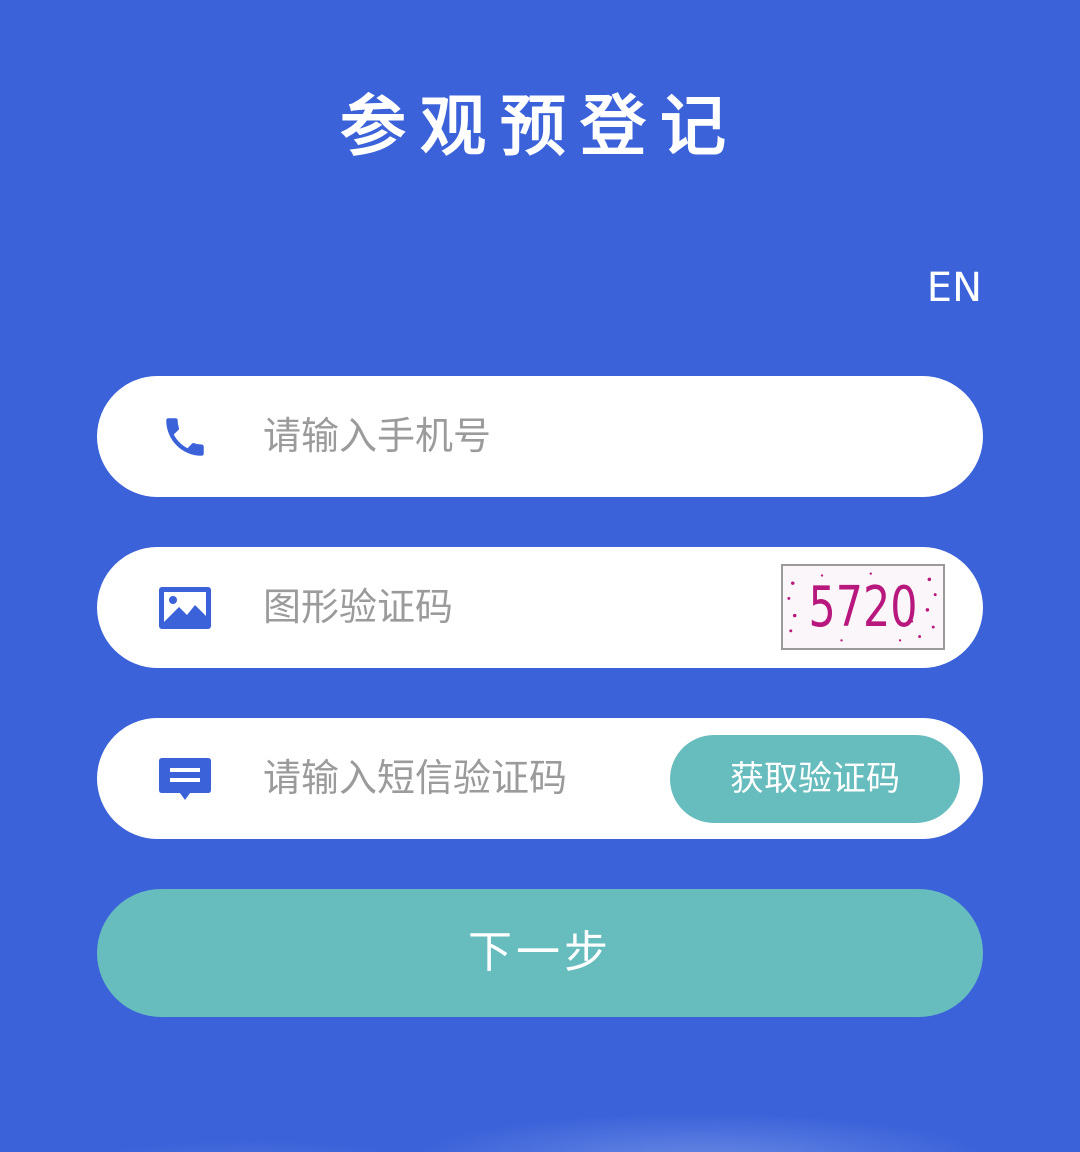 The image size is (1080, 1152). I want to click on phone-icon, so click(185, 437).